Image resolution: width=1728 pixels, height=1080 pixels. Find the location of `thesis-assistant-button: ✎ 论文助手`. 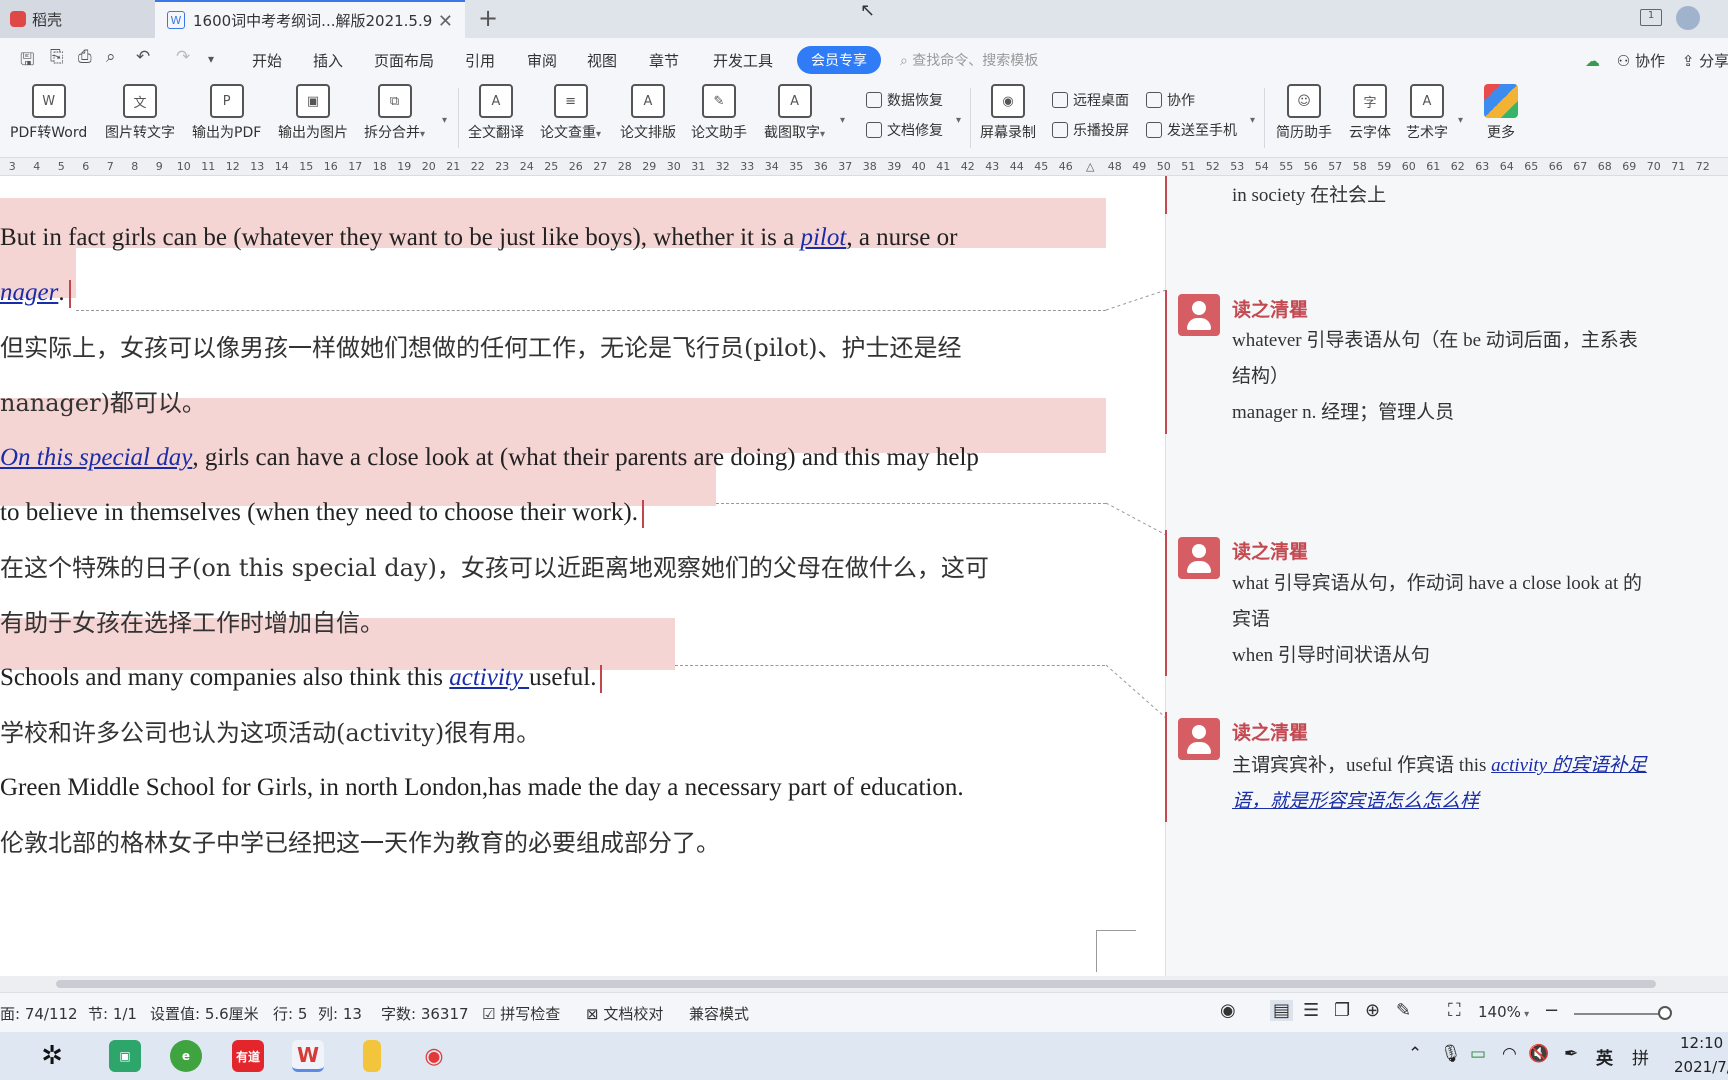

thesis-assistant-button: ✎ 论文助手 is located at coordinates (719, 113).